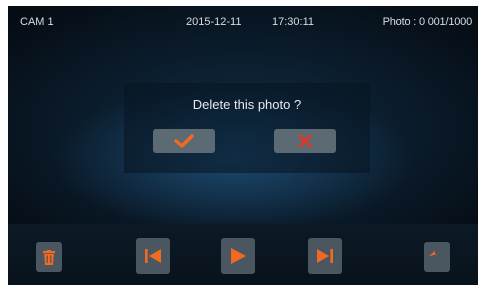  Describe the element at coordinates (247, 104) in the screenshot. I see `dialog-message: Delete this photo ?` at that location.